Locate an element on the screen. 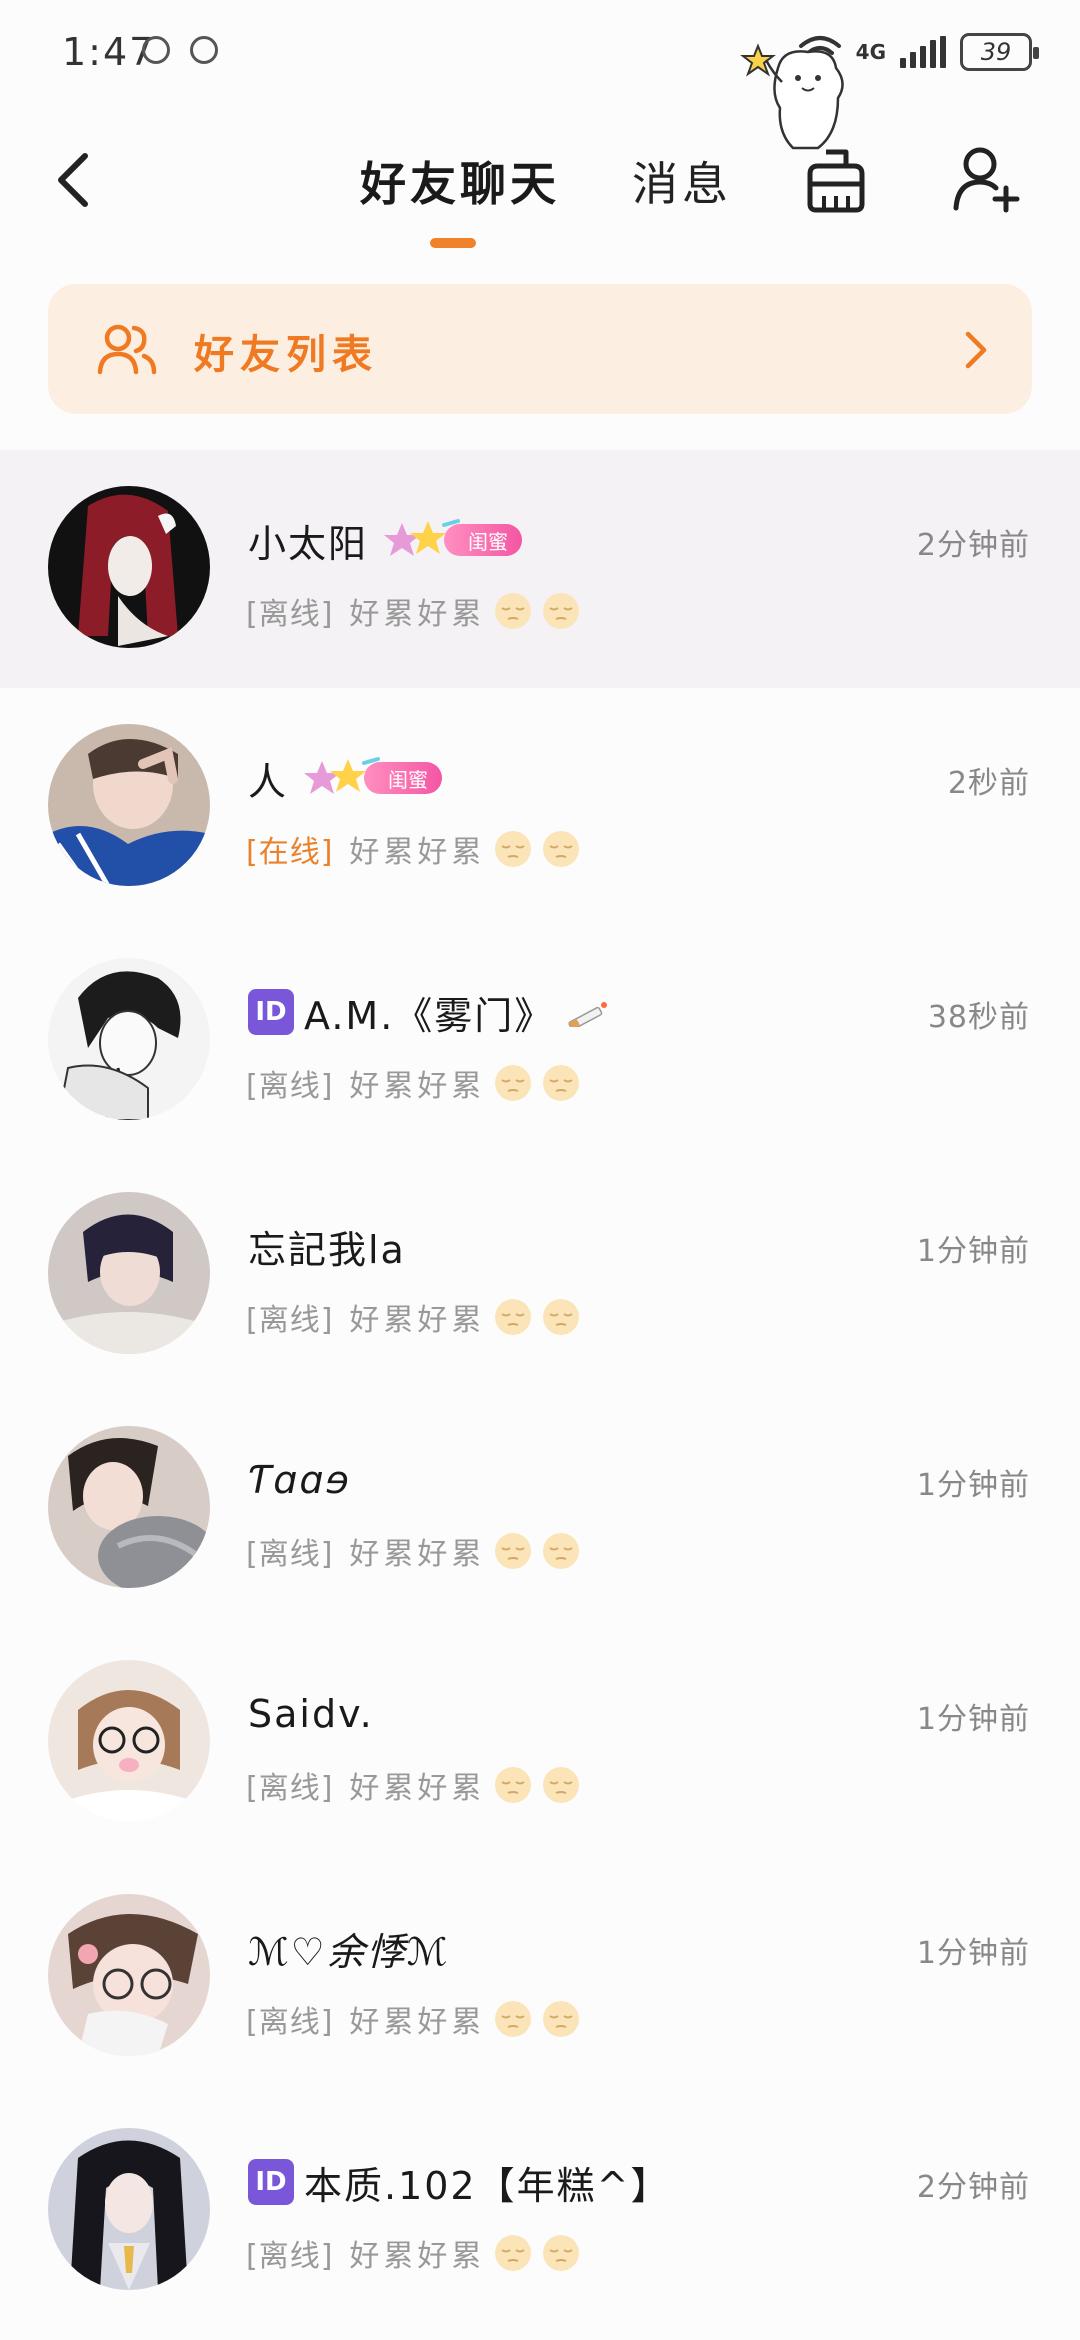  back-button is located at coordinates (72, 180).